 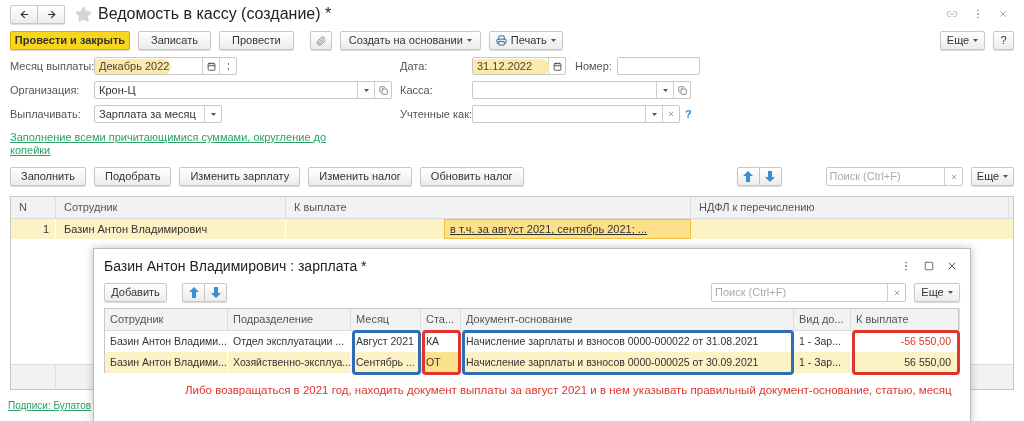 I want to click on toolbar-button: Заполнить, so click(x=48, y=176).